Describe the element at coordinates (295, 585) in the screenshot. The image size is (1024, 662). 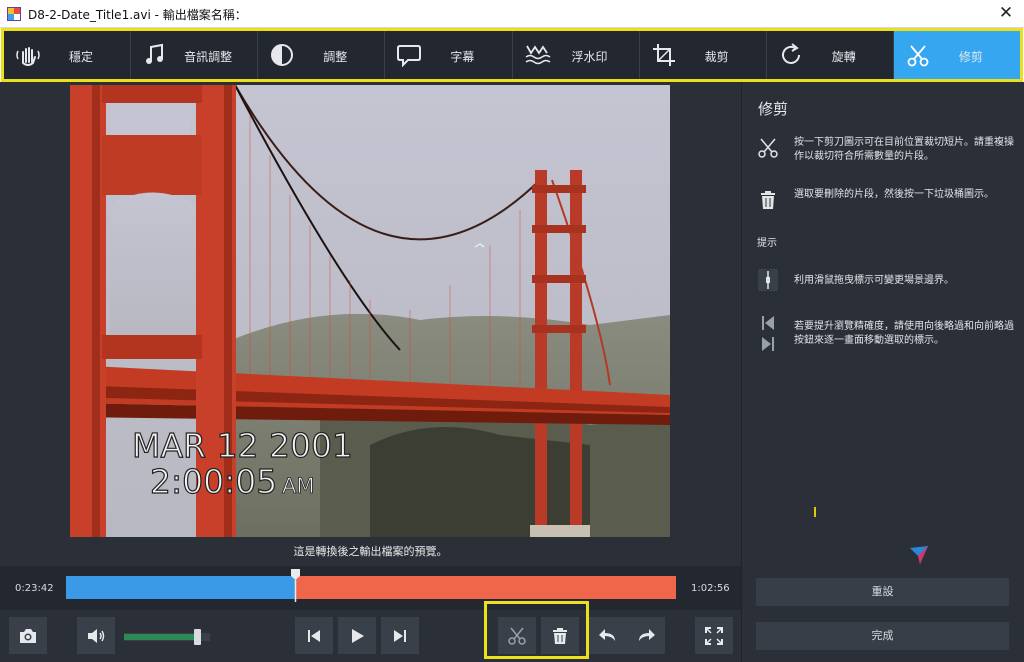
I see `scene-boundary-marker` at that location.